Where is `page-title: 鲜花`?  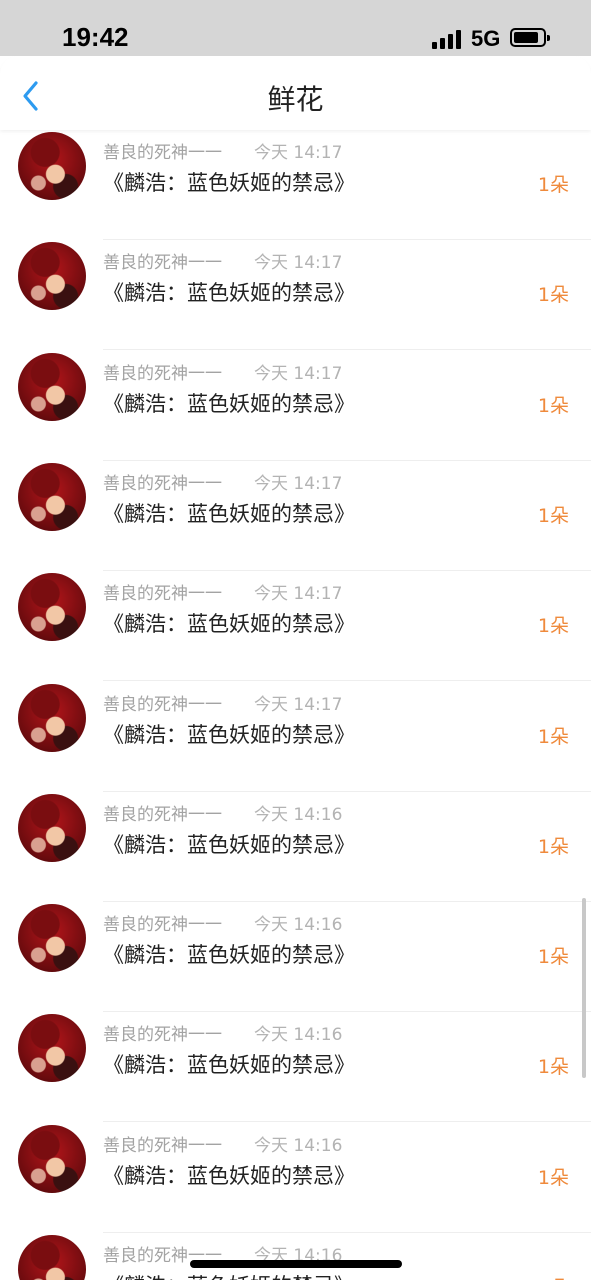
page-title: 鲜花 is located at coordinates (295, 99).